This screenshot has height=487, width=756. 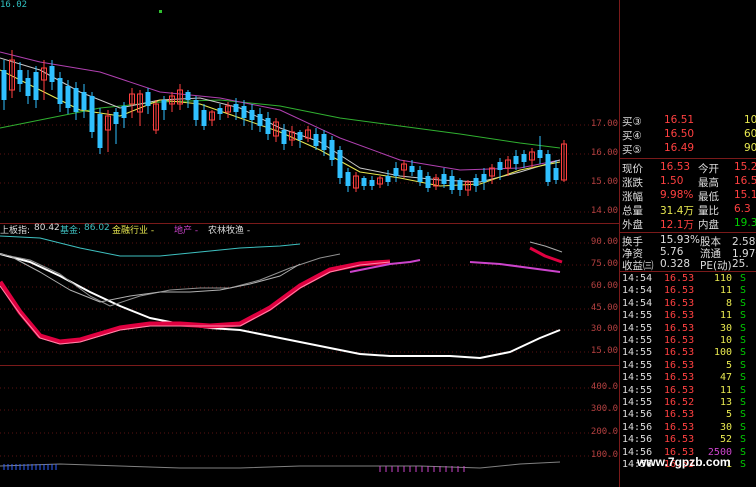 What do you see at coordinates (688, 279) in the screenshot?
I see `tick-row: 14:54 16.53 110 S` at bounding box center [688, 279].